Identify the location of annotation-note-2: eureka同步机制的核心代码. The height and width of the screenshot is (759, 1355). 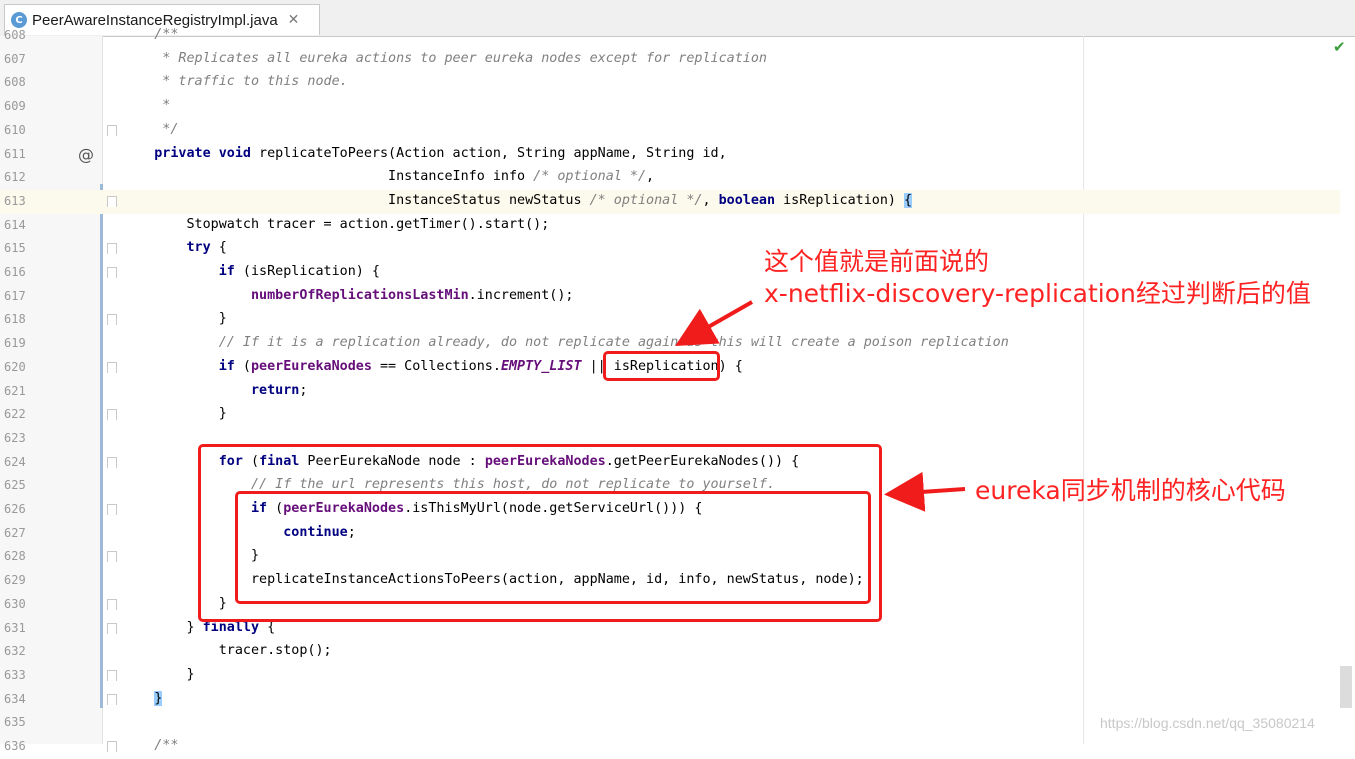
(1130, 490).